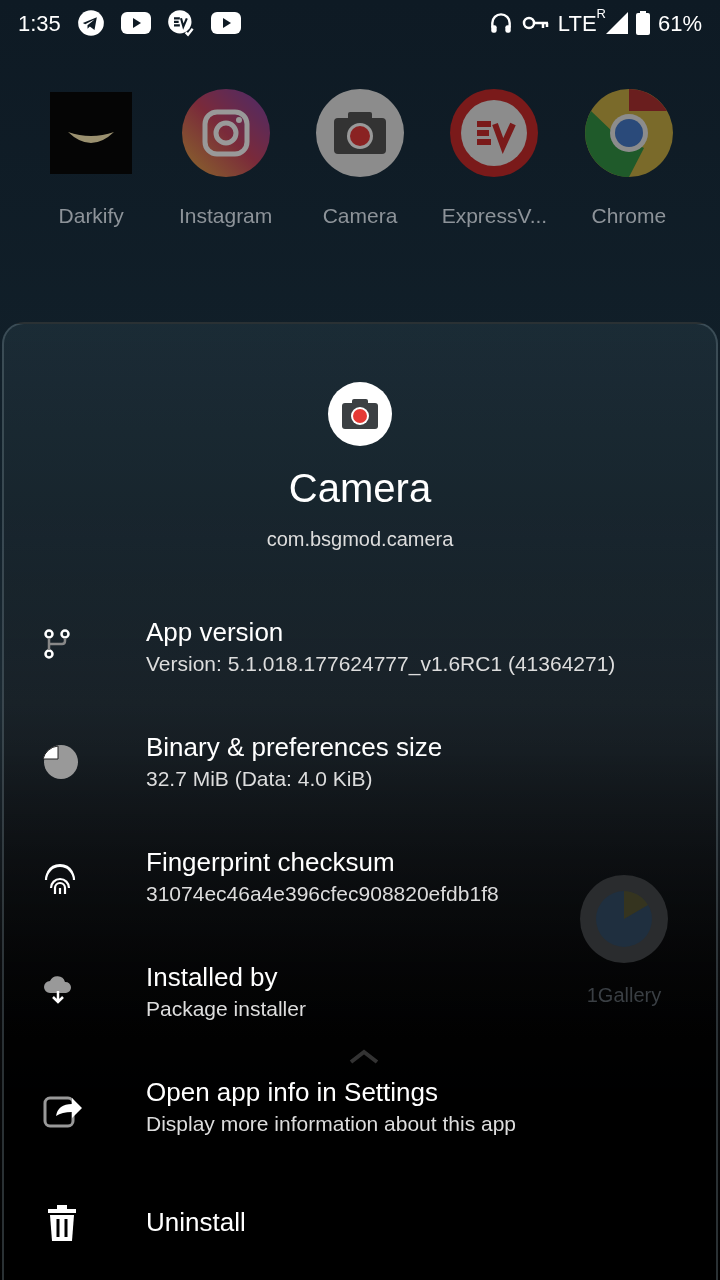  What do you see at coordinates (91, 216) in the screenshot?
I see `app-label: Darkify` at bounding box center [91, 216].